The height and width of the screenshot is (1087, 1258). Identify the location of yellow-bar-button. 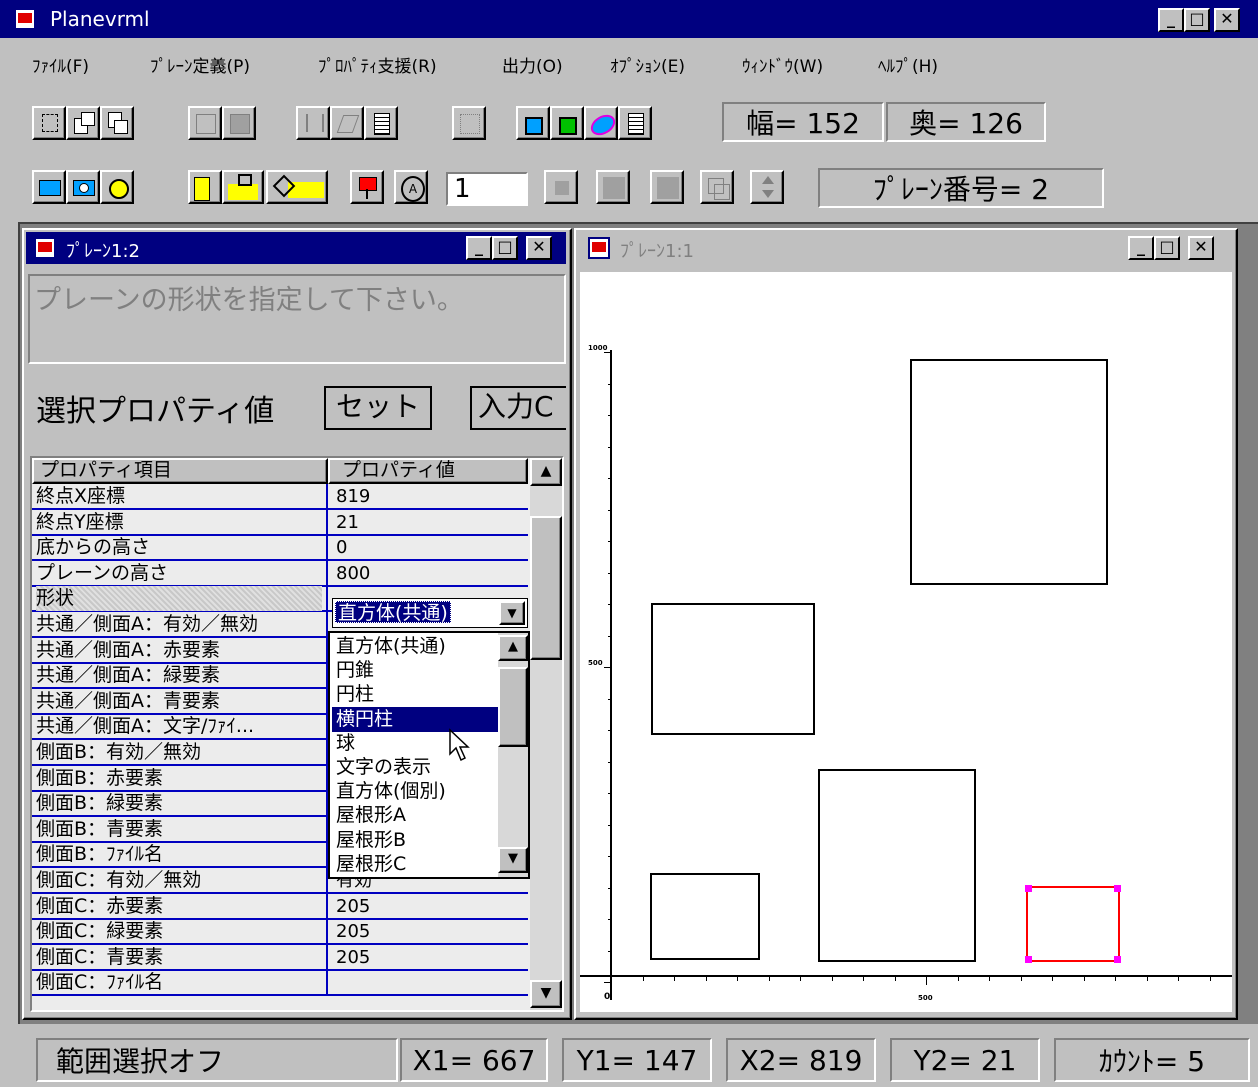
(205, 187).